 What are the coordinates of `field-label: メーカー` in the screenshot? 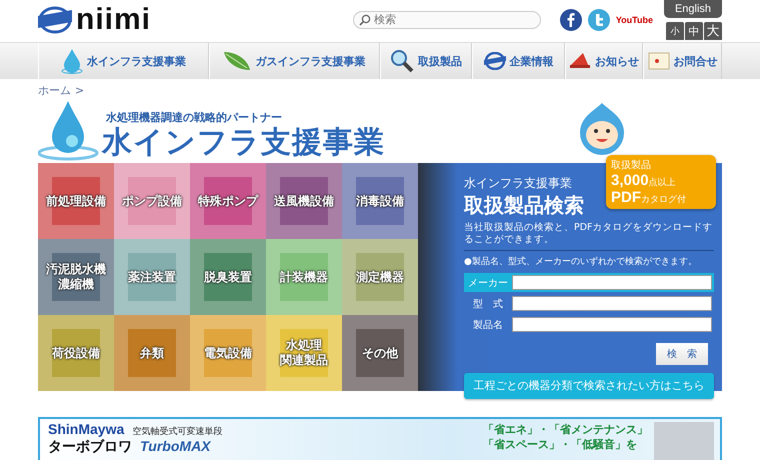 It's located at (488, 283).